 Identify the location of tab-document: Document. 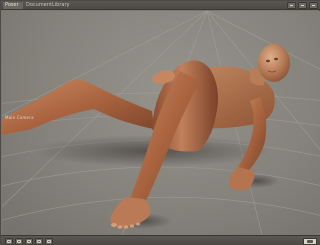
(38, 5).